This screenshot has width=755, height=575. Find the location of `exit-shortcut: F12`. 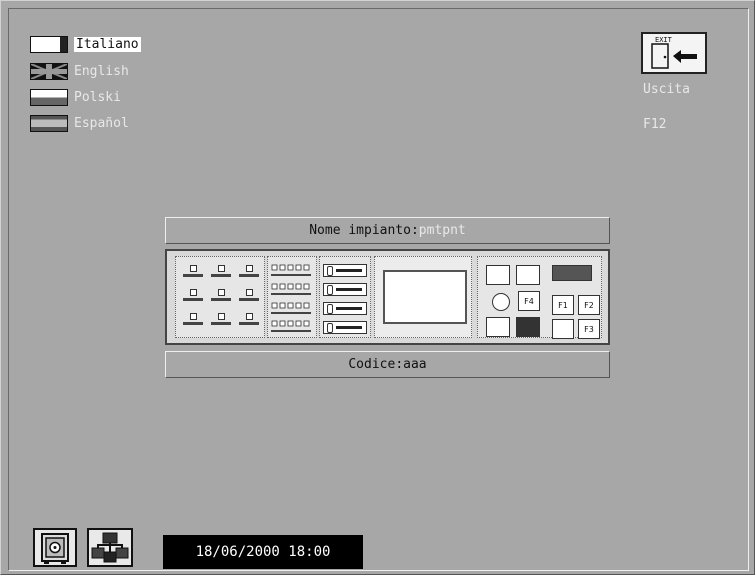

exit-shortcut: F12 is located at coordinates (655, 124).